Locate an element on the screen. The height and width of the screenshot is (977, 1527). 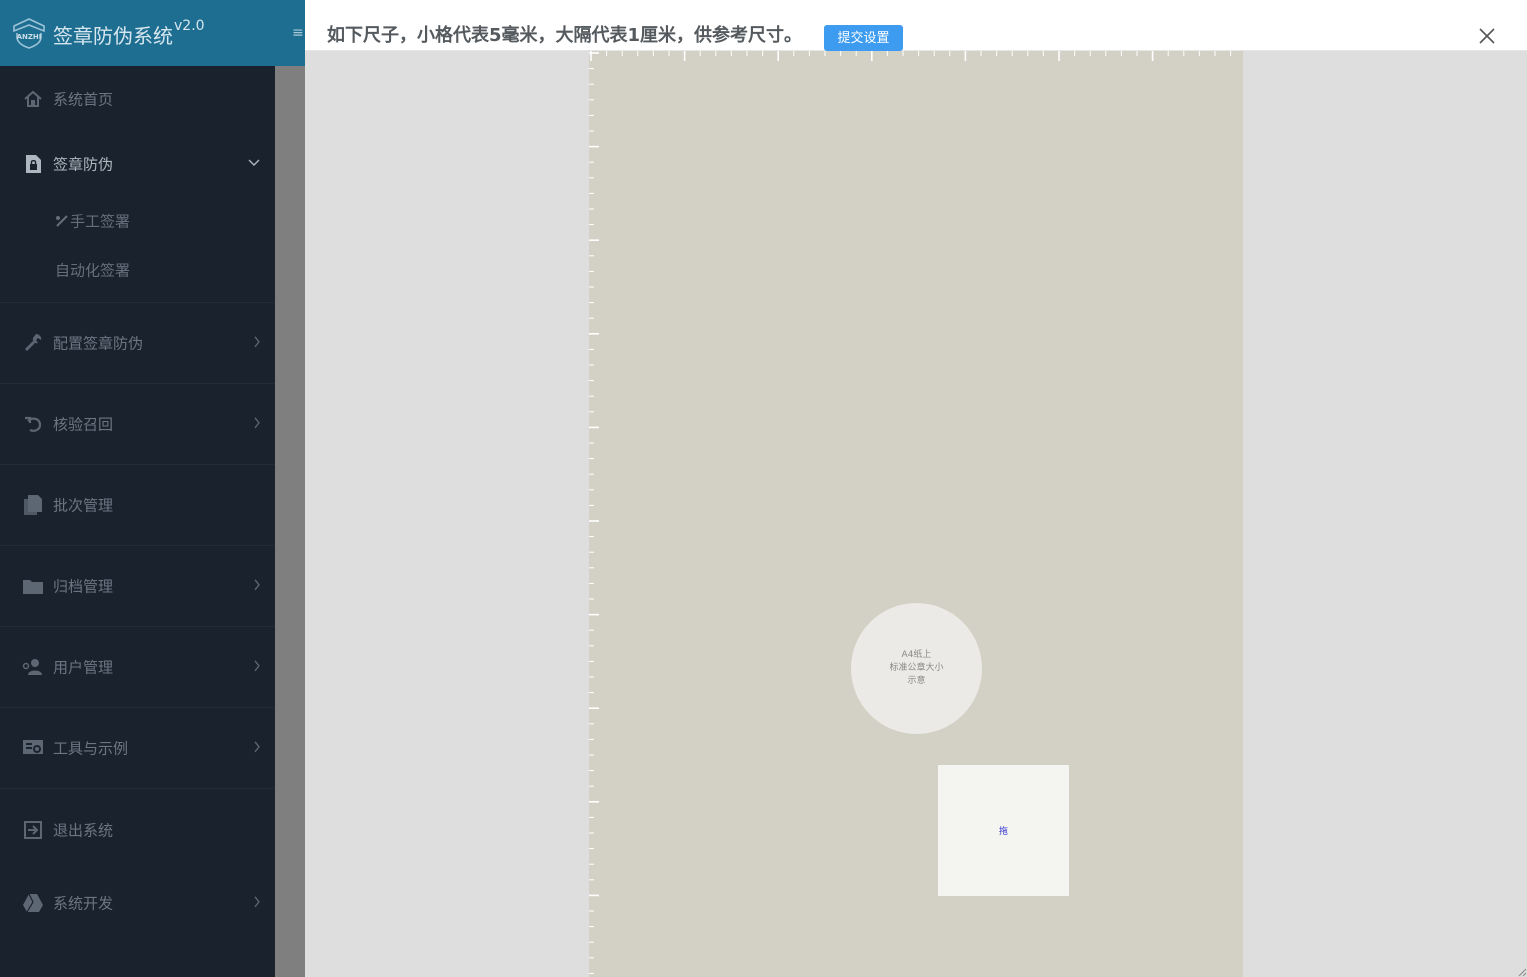
drive-icon is located at coordinates (33, 902).